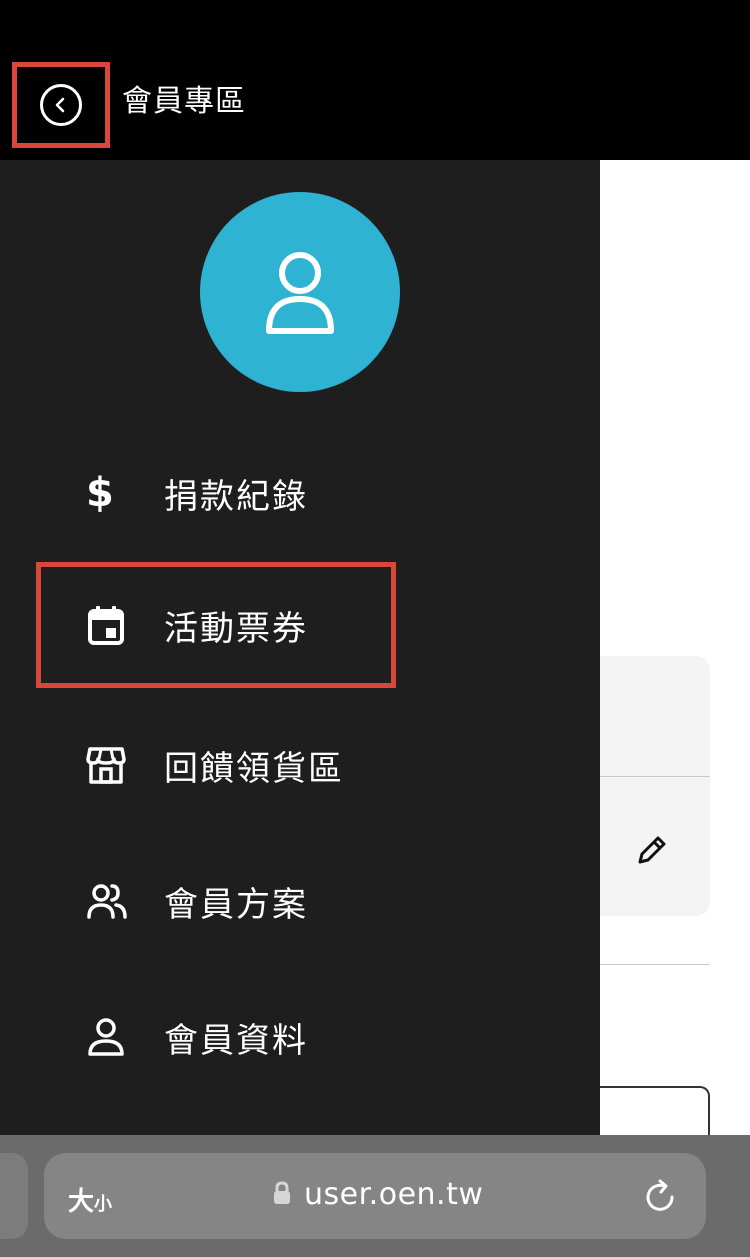  What do you see at coordinates (652, 850) in the screenshot?
I see `pencil-icon` at bounding box center [652, 850].